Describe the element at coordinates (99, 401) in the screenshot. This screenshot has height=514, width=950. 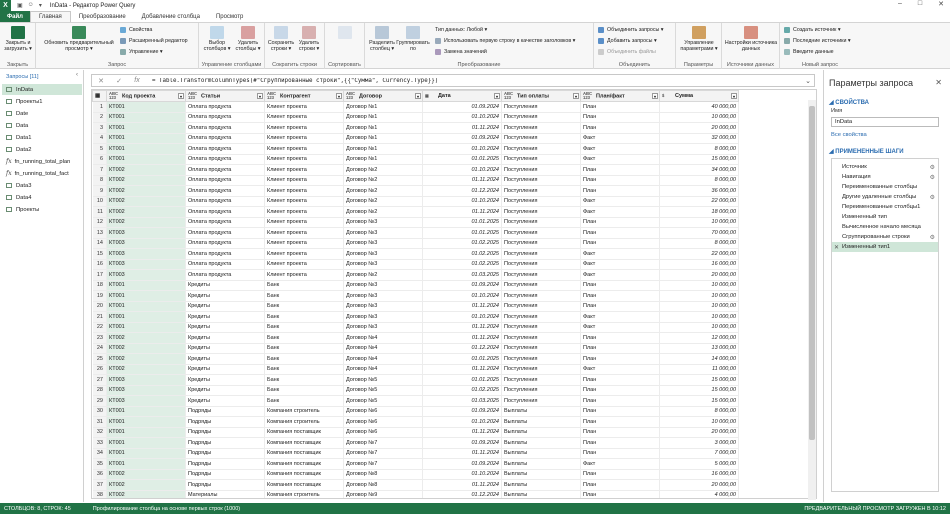
I see `row-number: 29` at that location.